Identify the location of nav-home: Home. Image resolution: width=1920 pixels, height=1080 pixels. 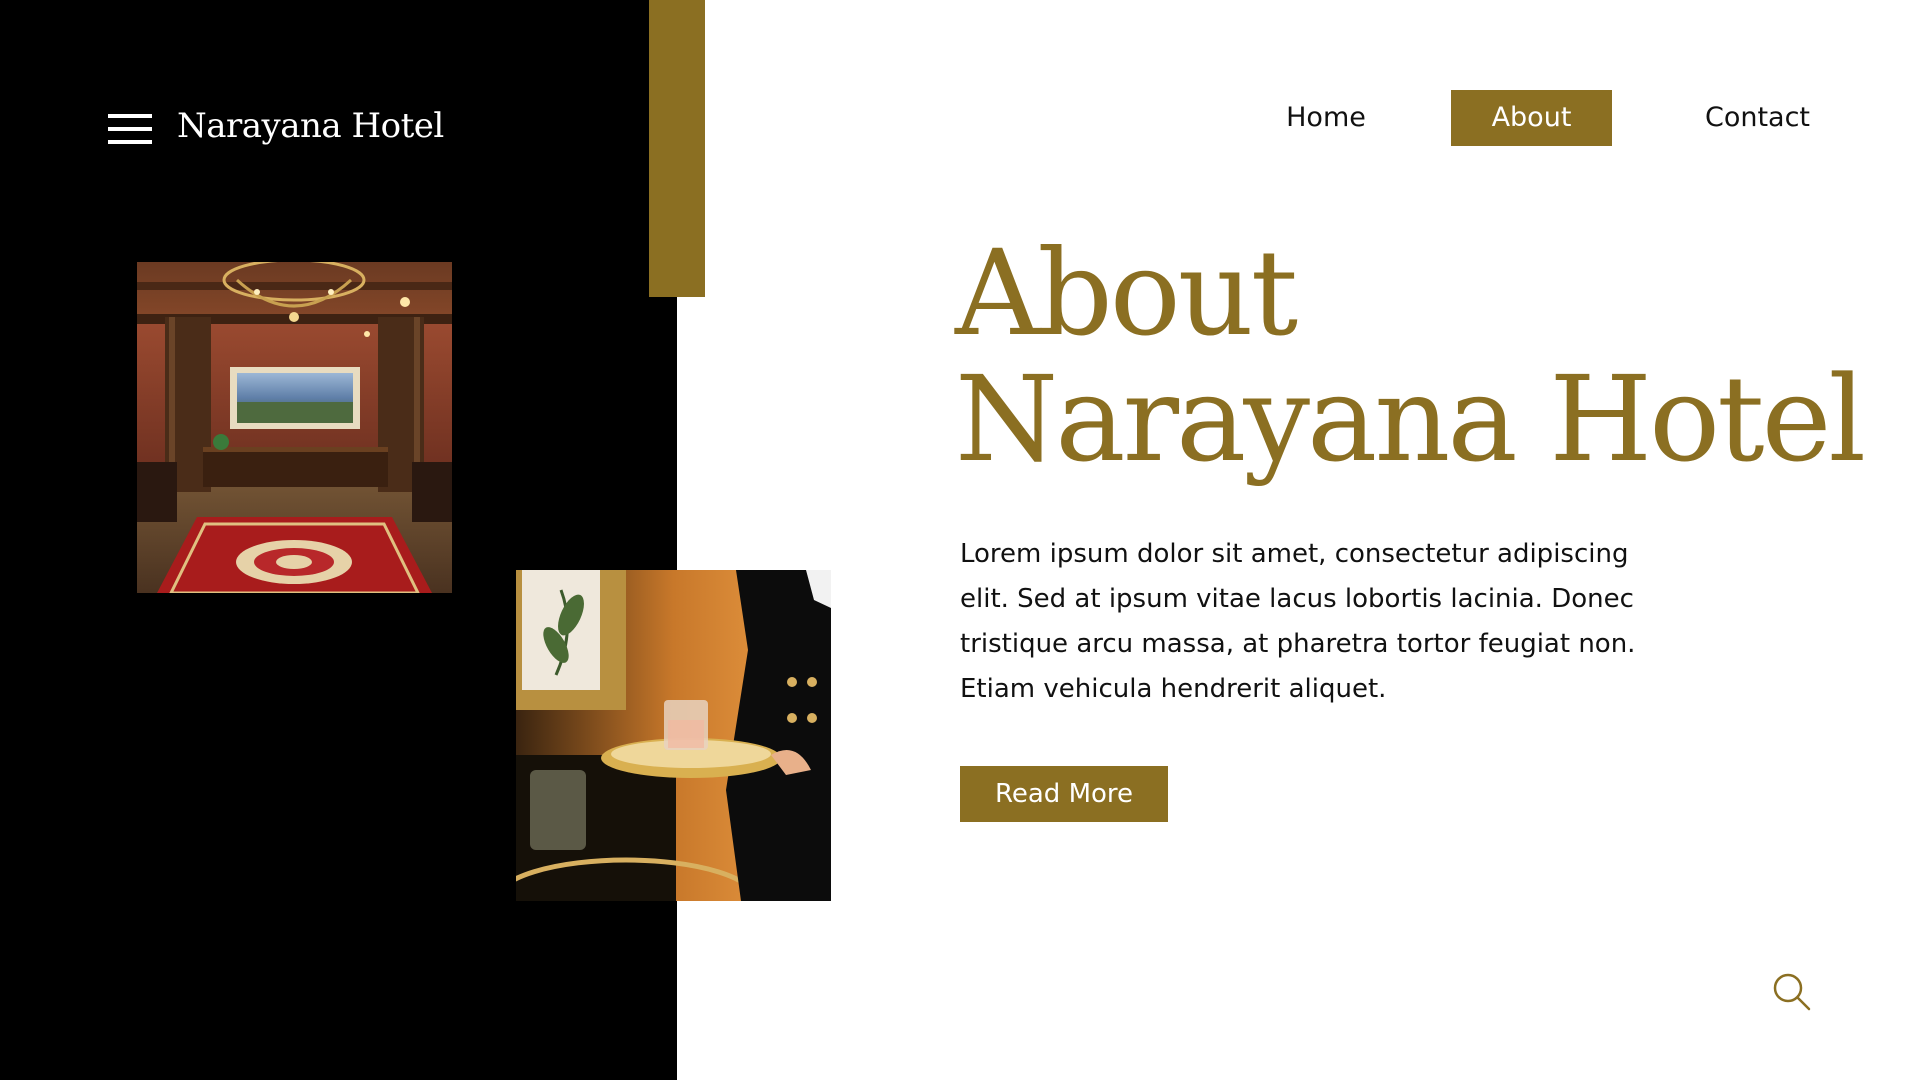
(1326, 118).